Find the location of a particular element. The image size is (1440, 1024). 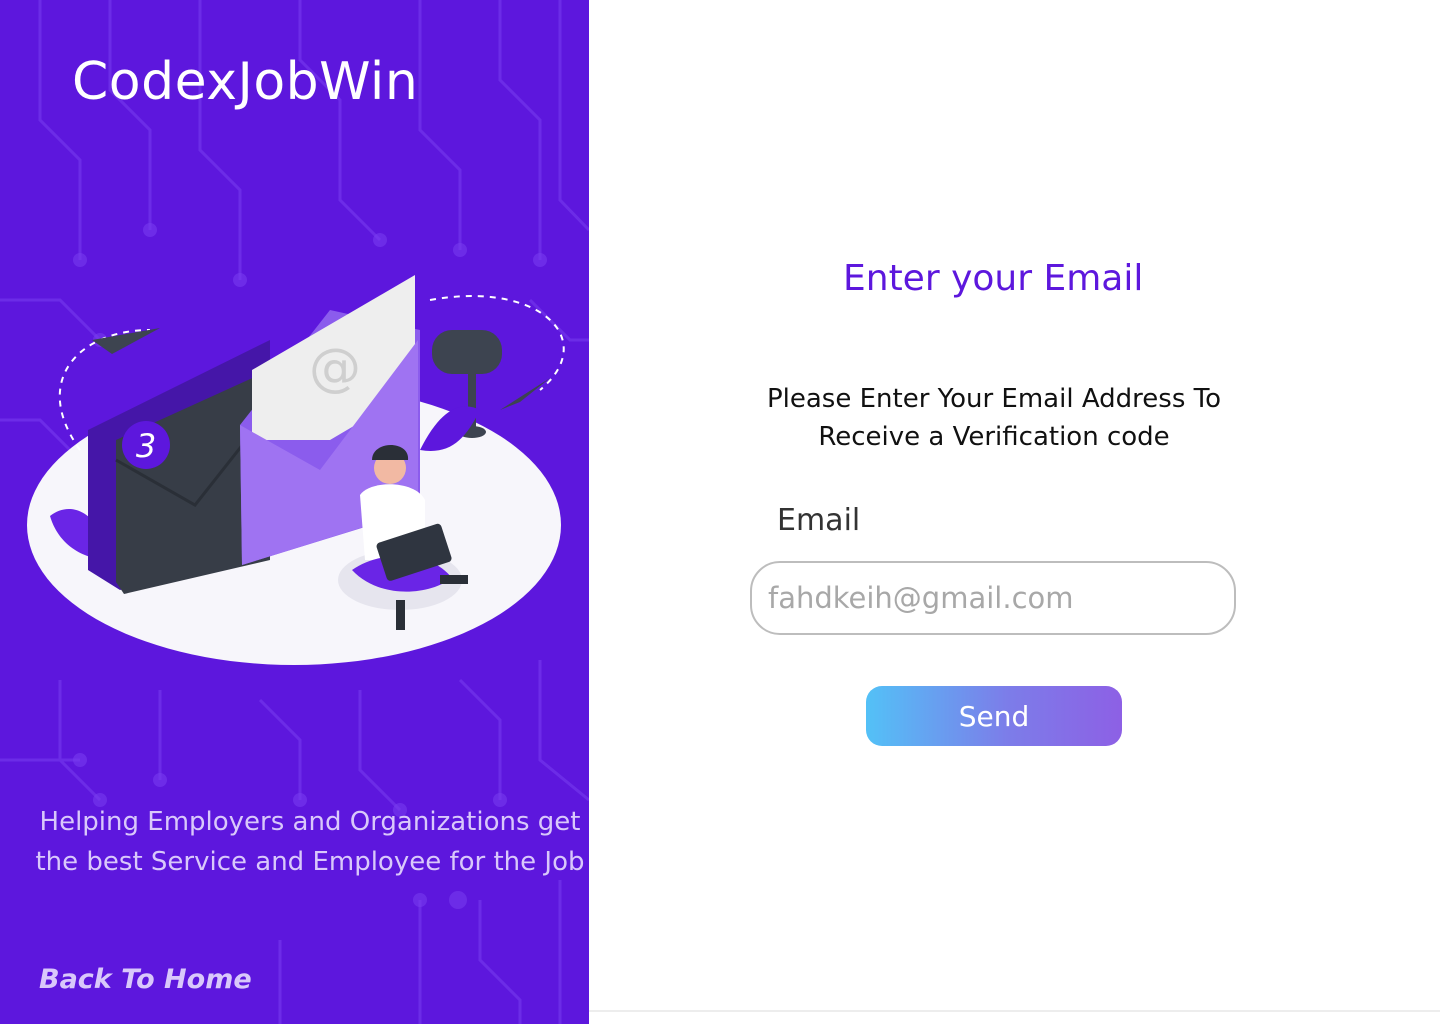

email-input is located at coordinates (993, 598).